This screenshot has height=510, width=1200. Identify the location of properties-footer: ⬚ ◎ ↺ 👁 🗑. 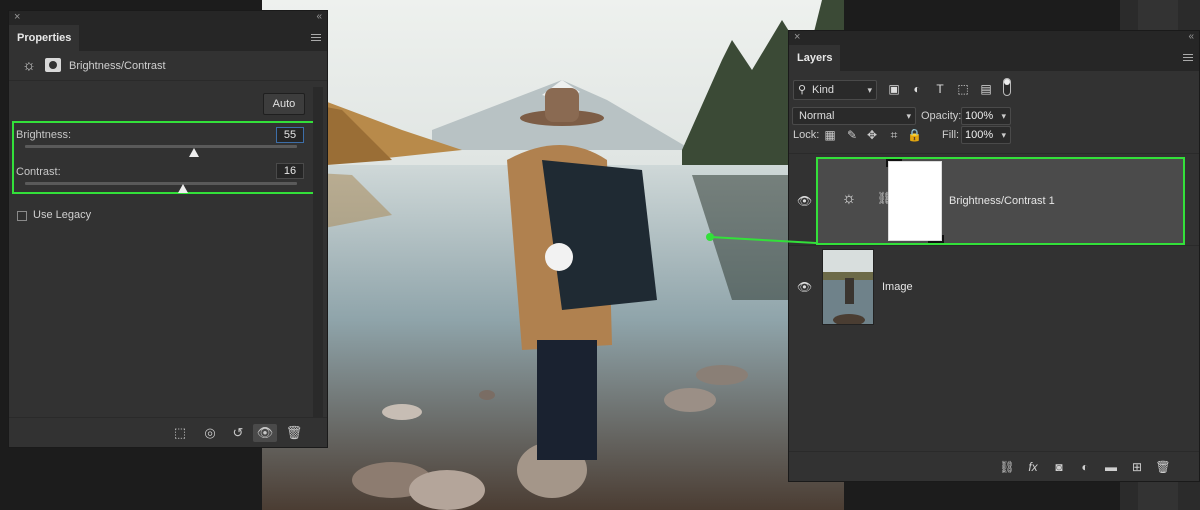
(168, 432).